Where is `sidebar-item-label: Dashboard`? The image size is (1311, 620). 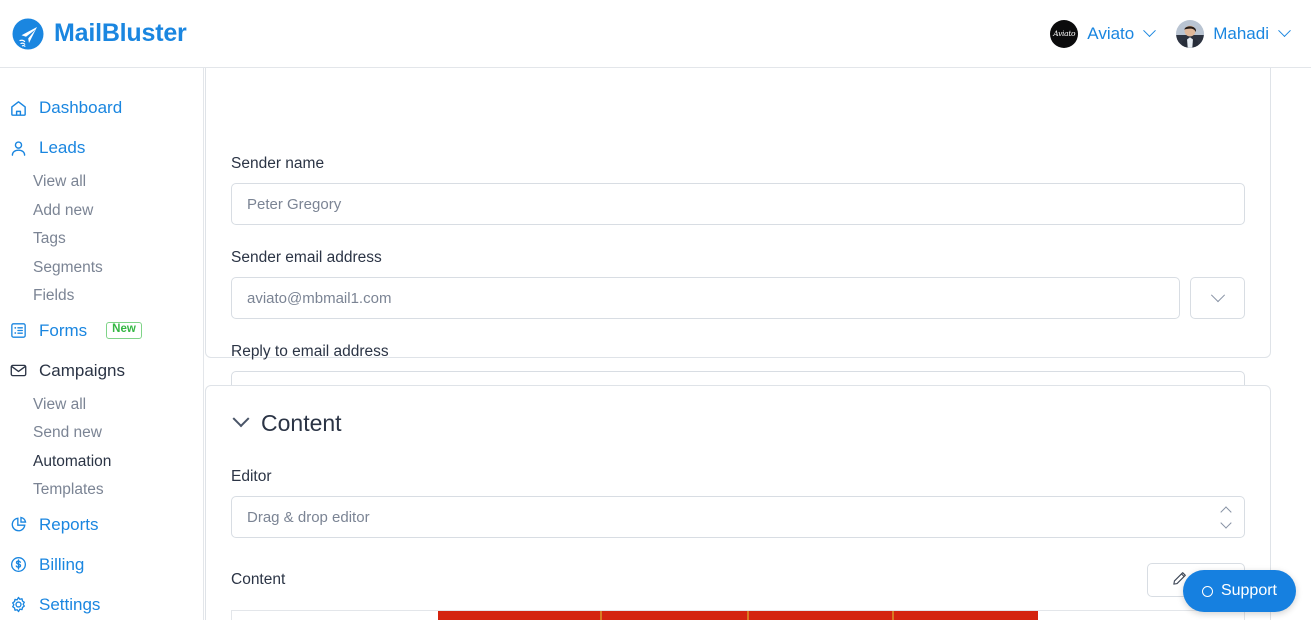 sidebar-item-label: Dashboard is located at coordinates (81, 107).